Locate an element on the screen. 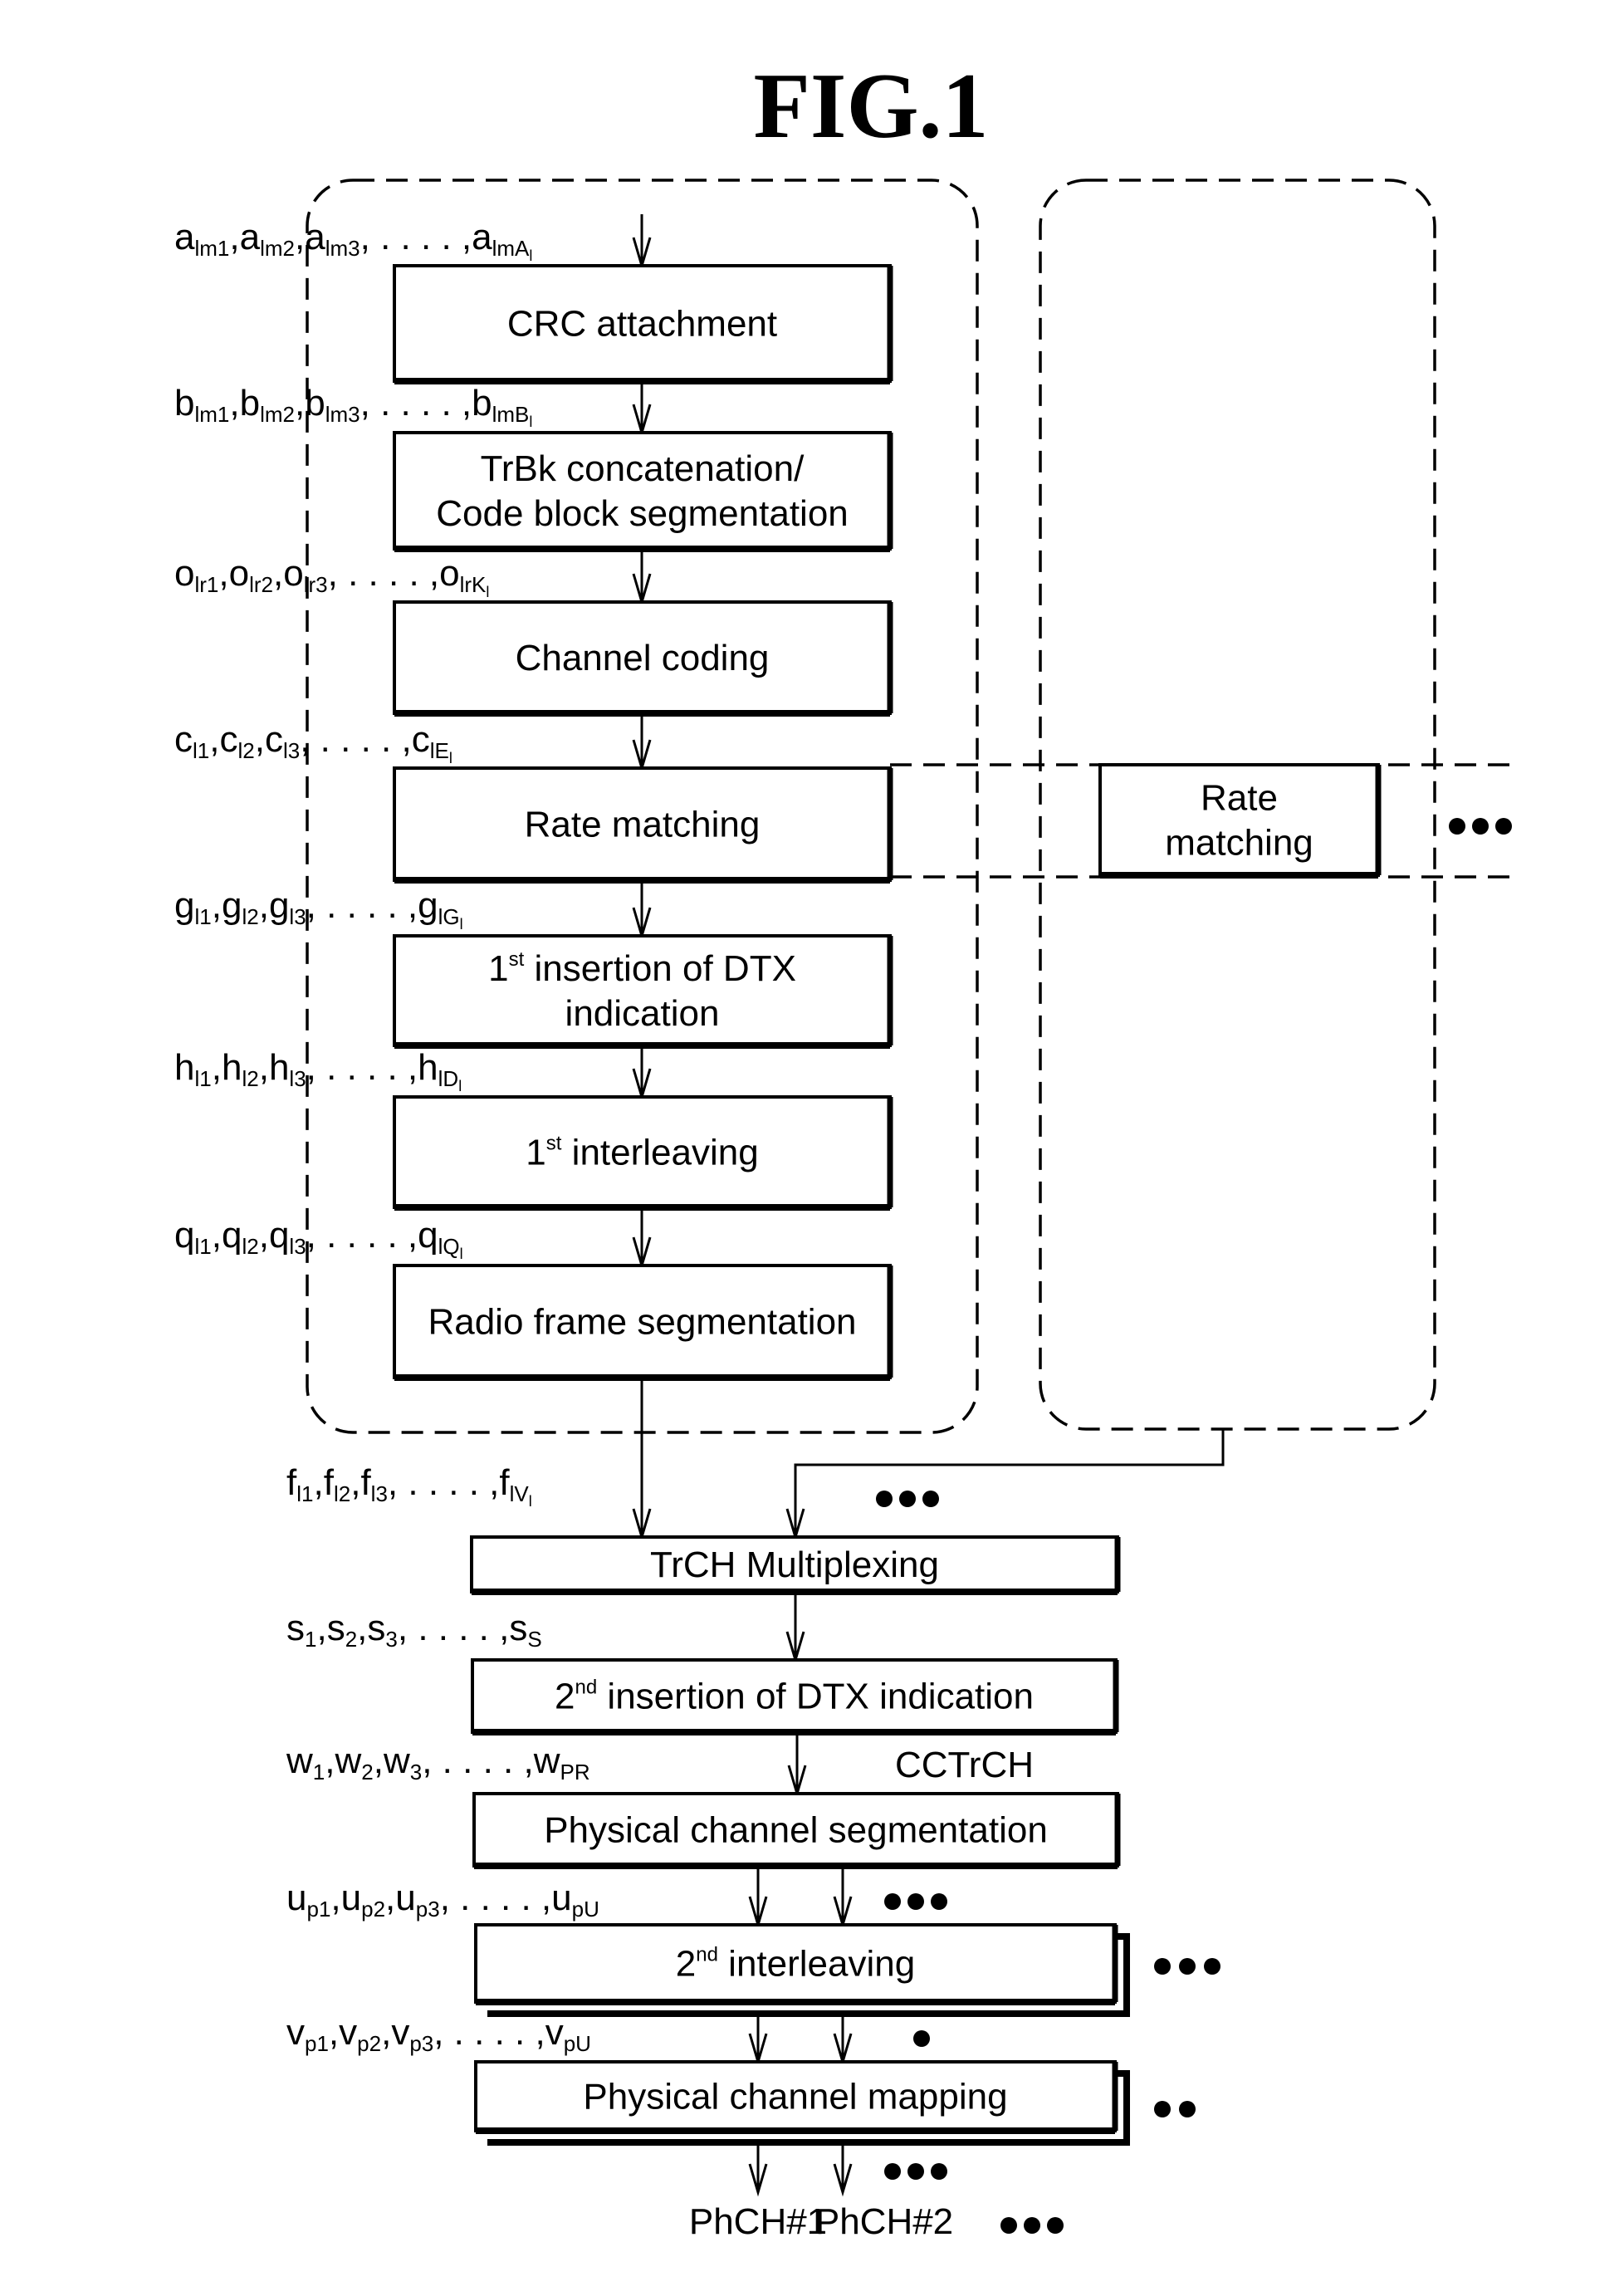  sequence-subscript: 1 is located at coordinates (310, 1639).